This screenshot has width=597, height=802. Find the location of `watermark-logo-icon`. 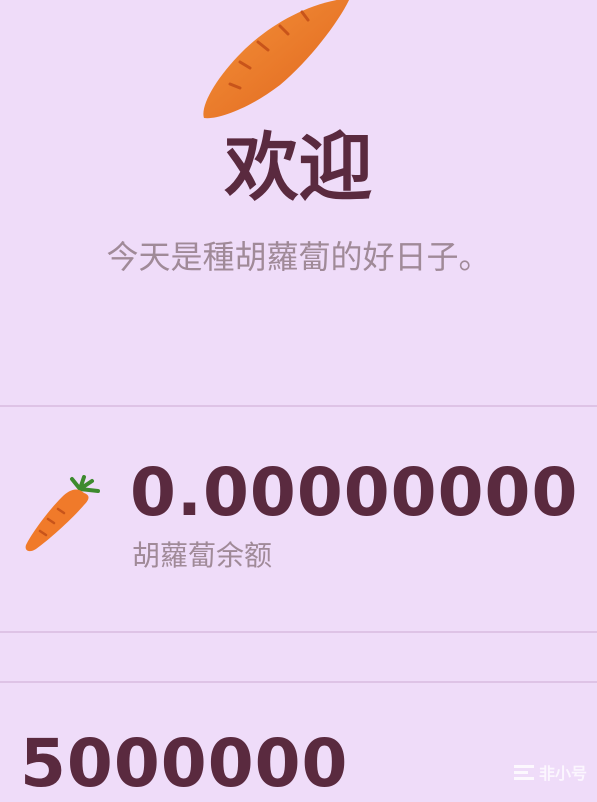

watermark-logo-icon is located at coordinates (523, 772).